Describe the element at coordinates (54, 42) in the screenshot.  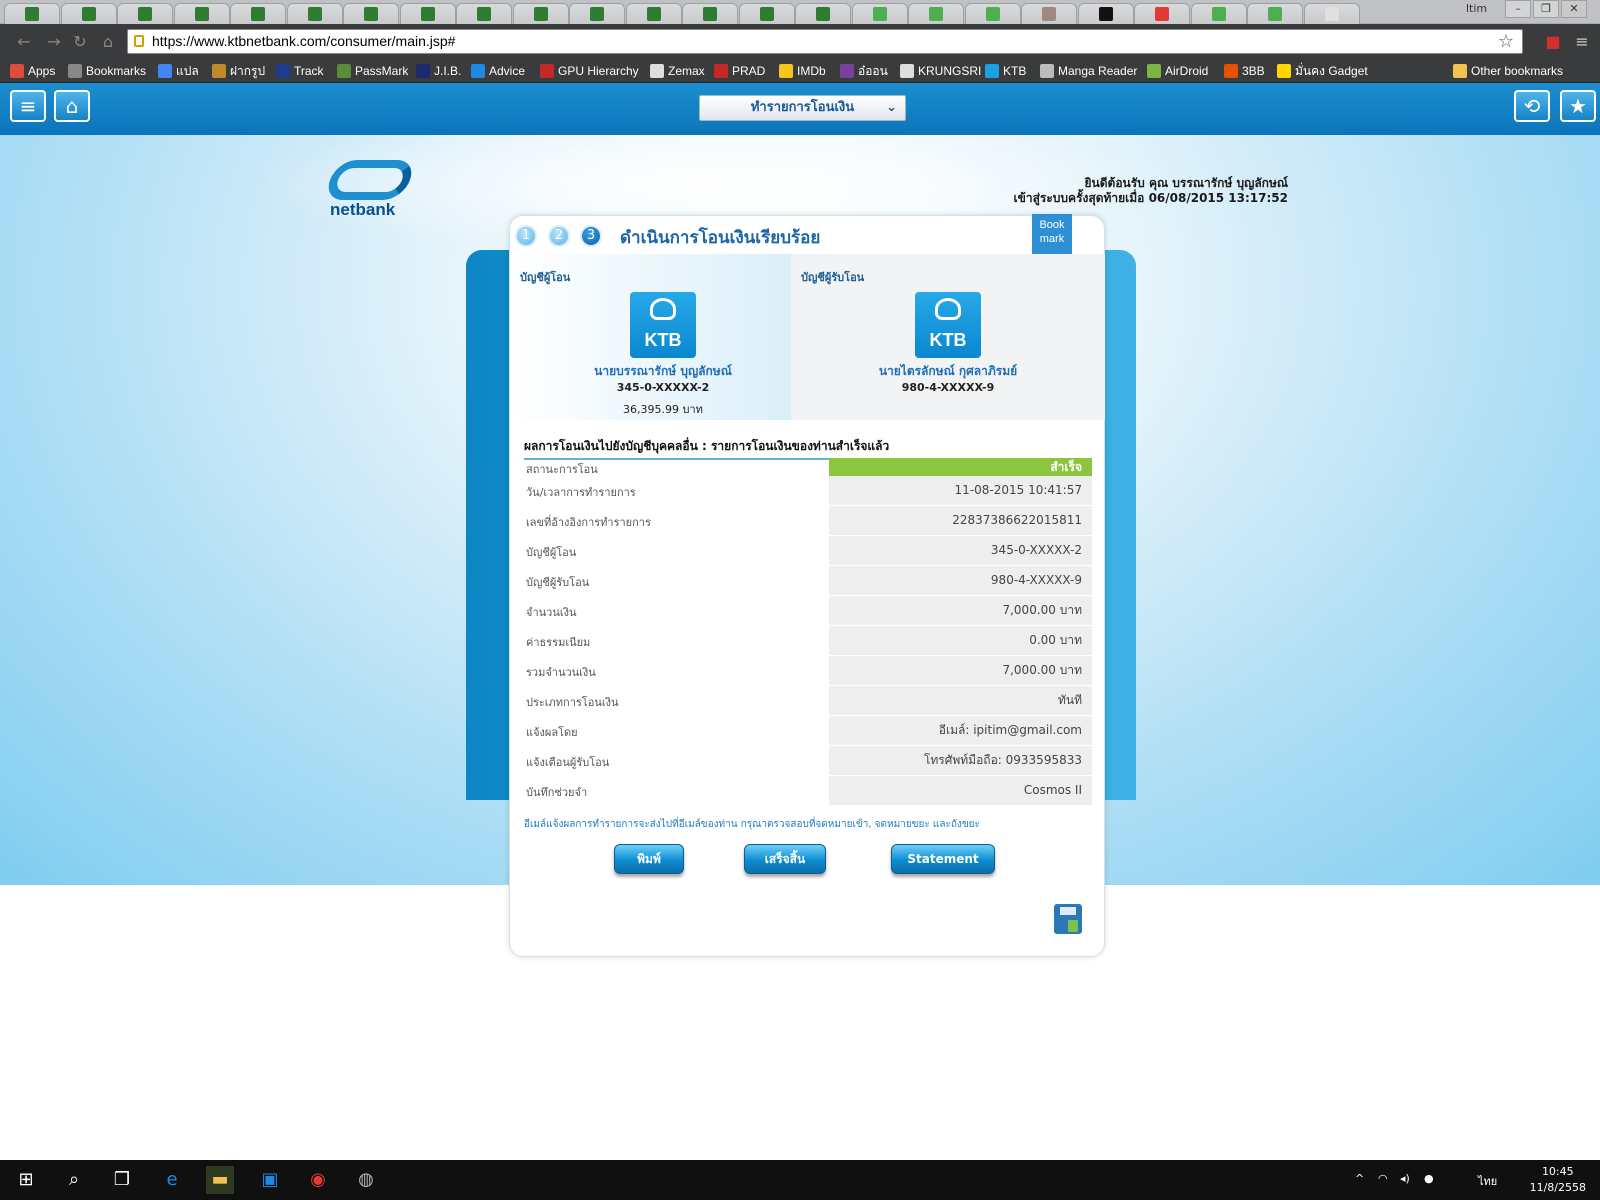
I see `forward-arrow-icon: →` at that location.